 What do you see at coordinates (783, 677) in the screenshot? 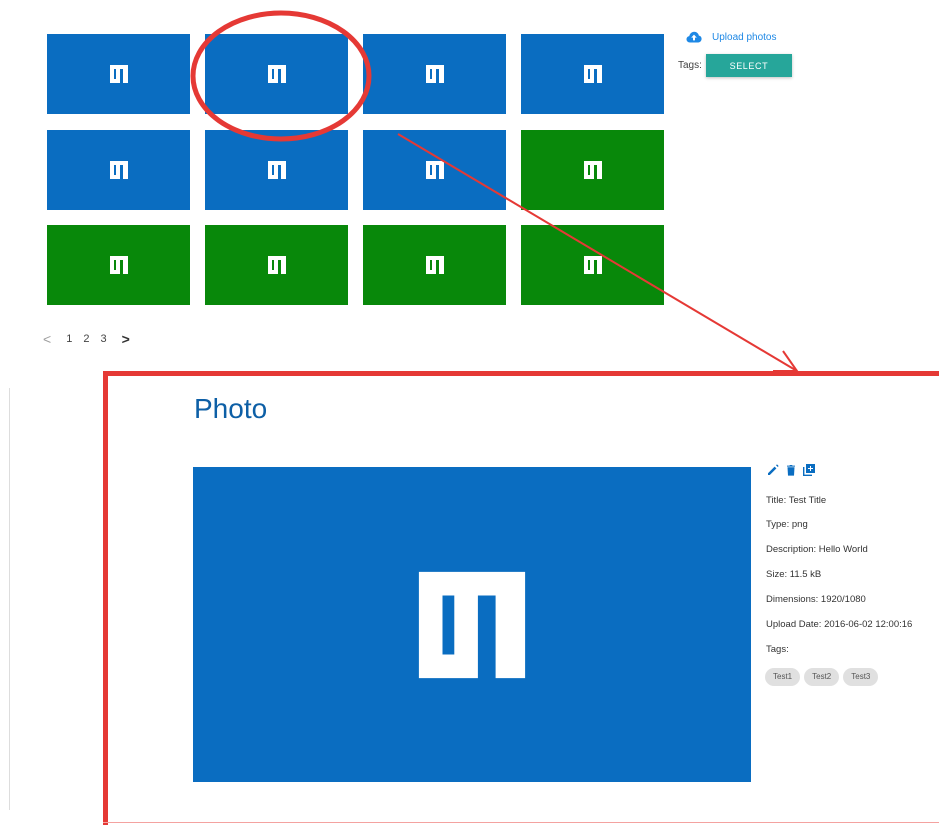
I see `tag-chip: Test1` at bounding box center [783, 677].